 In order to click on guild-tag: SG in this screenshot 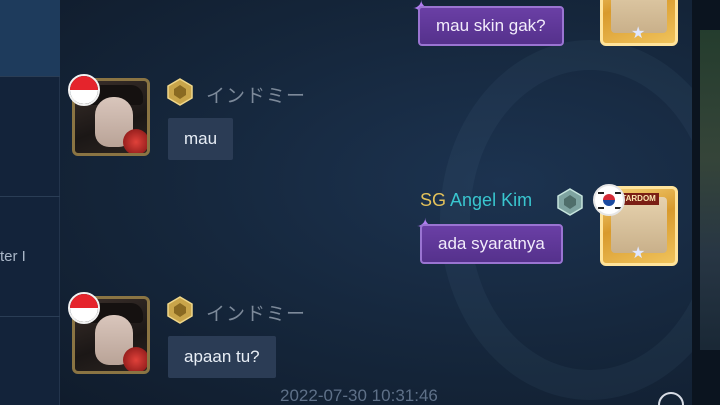, I will do `click(433, 200)`.